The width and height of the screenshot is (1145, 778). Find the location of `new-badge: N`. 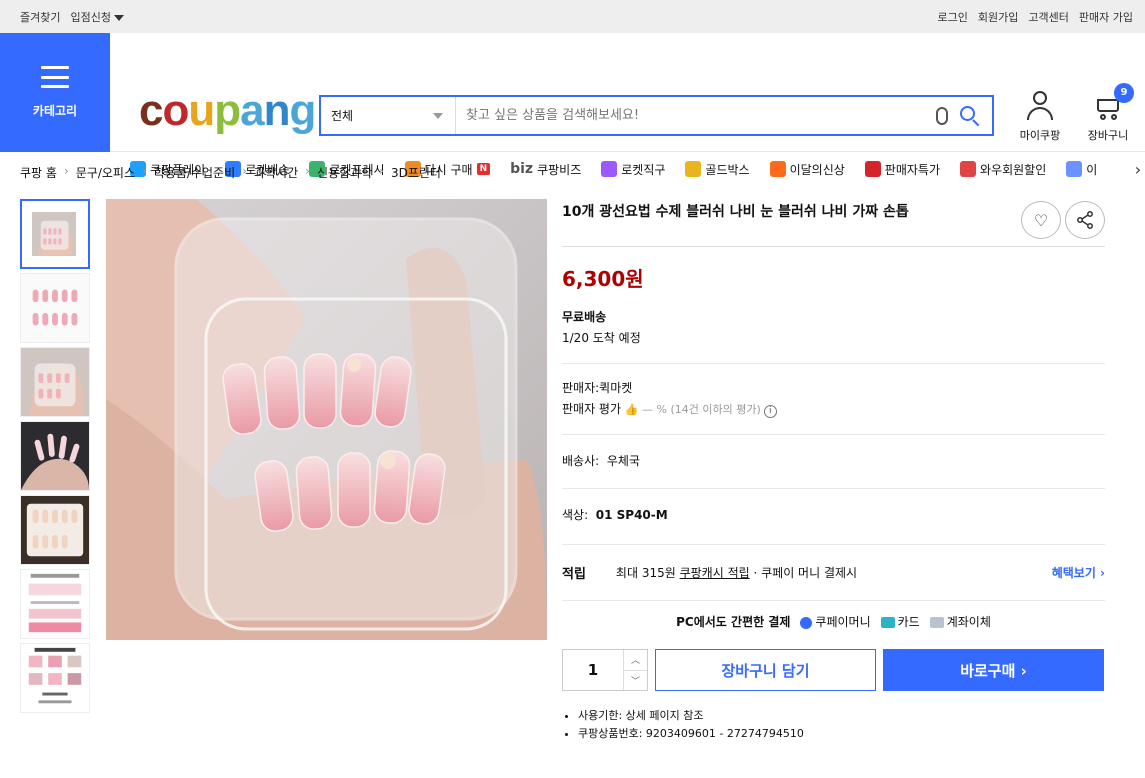

new-badge: N is located at coordinates (483, 169).